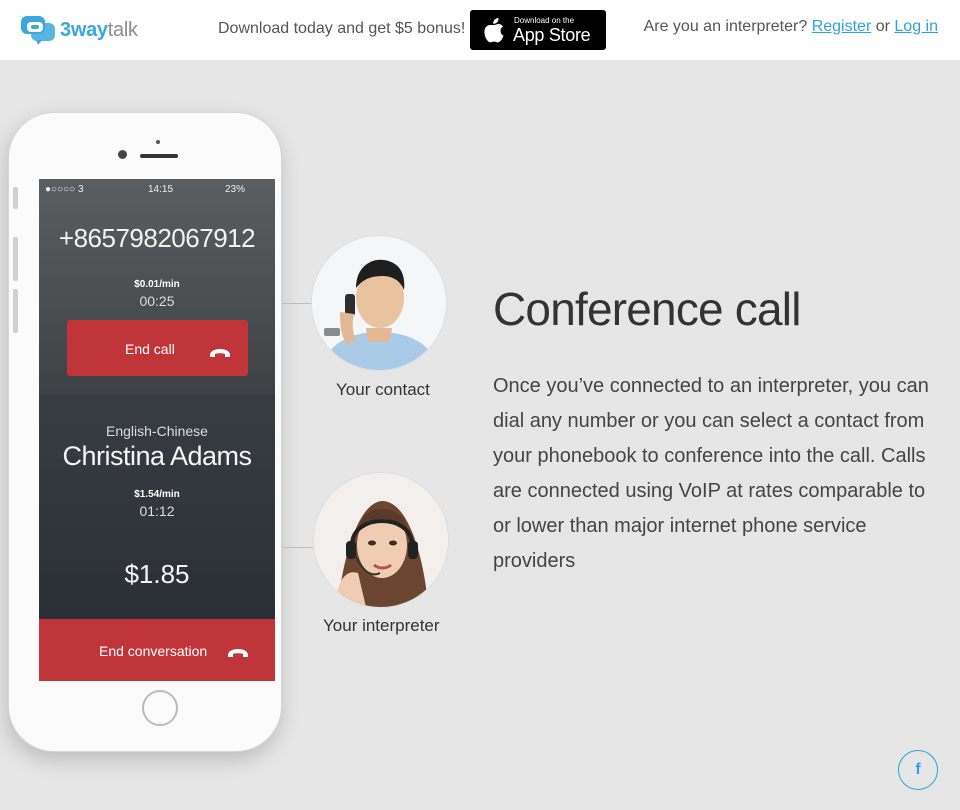  I want to click on phone-speaker, so click(159, 156).